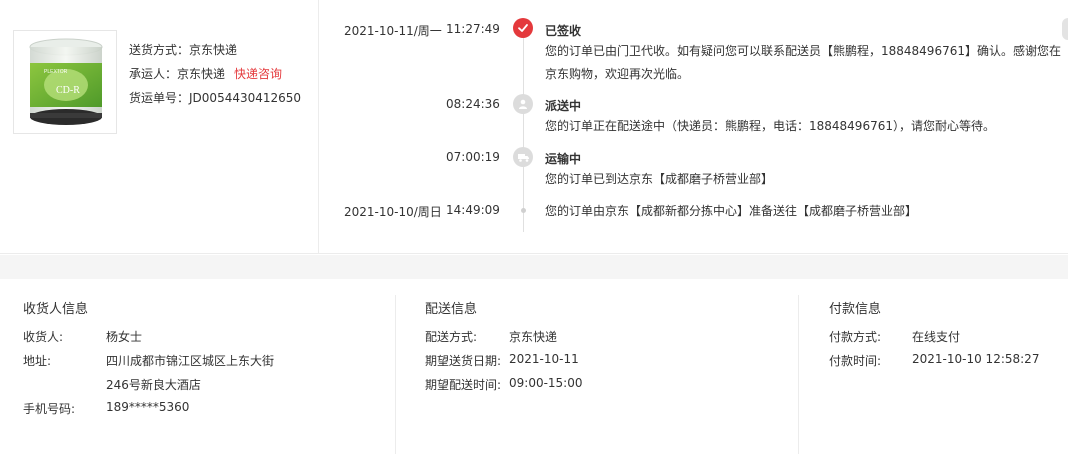 This screenshot has height=454, width=1068. Describe the element at coordinates (731, 211) in the screenshot. I see `timeline-desc: 您的订单由京东【成都新都分拣中心】准备送往【成都磨子桥营业部】` at that location.